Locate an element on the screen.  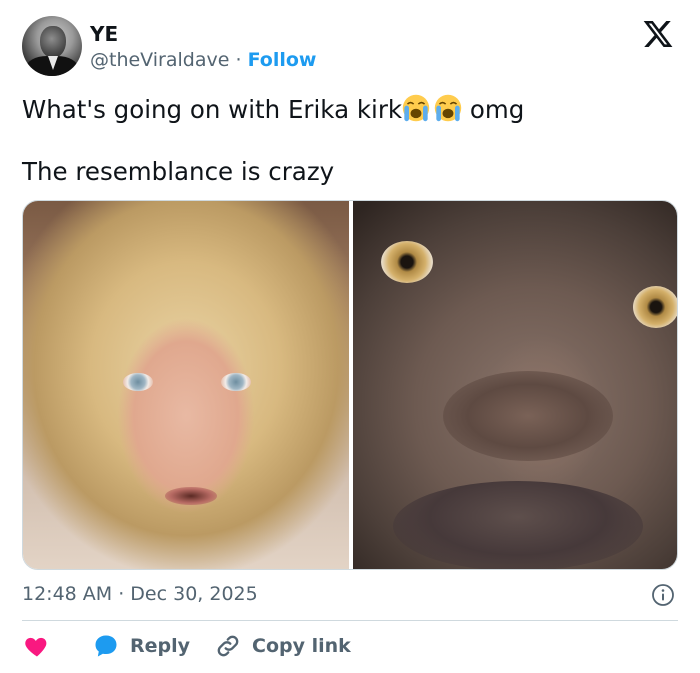
right-photo-nose is located at coordinates (528, 416).